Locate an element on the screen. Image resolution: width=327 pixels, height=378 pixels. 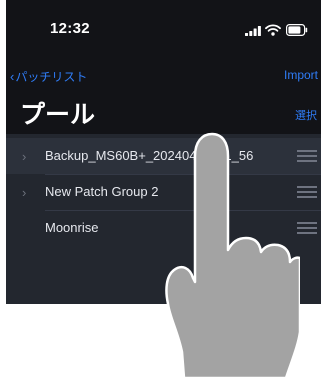
select-button: 選択 is located at coordinates (306, 115).